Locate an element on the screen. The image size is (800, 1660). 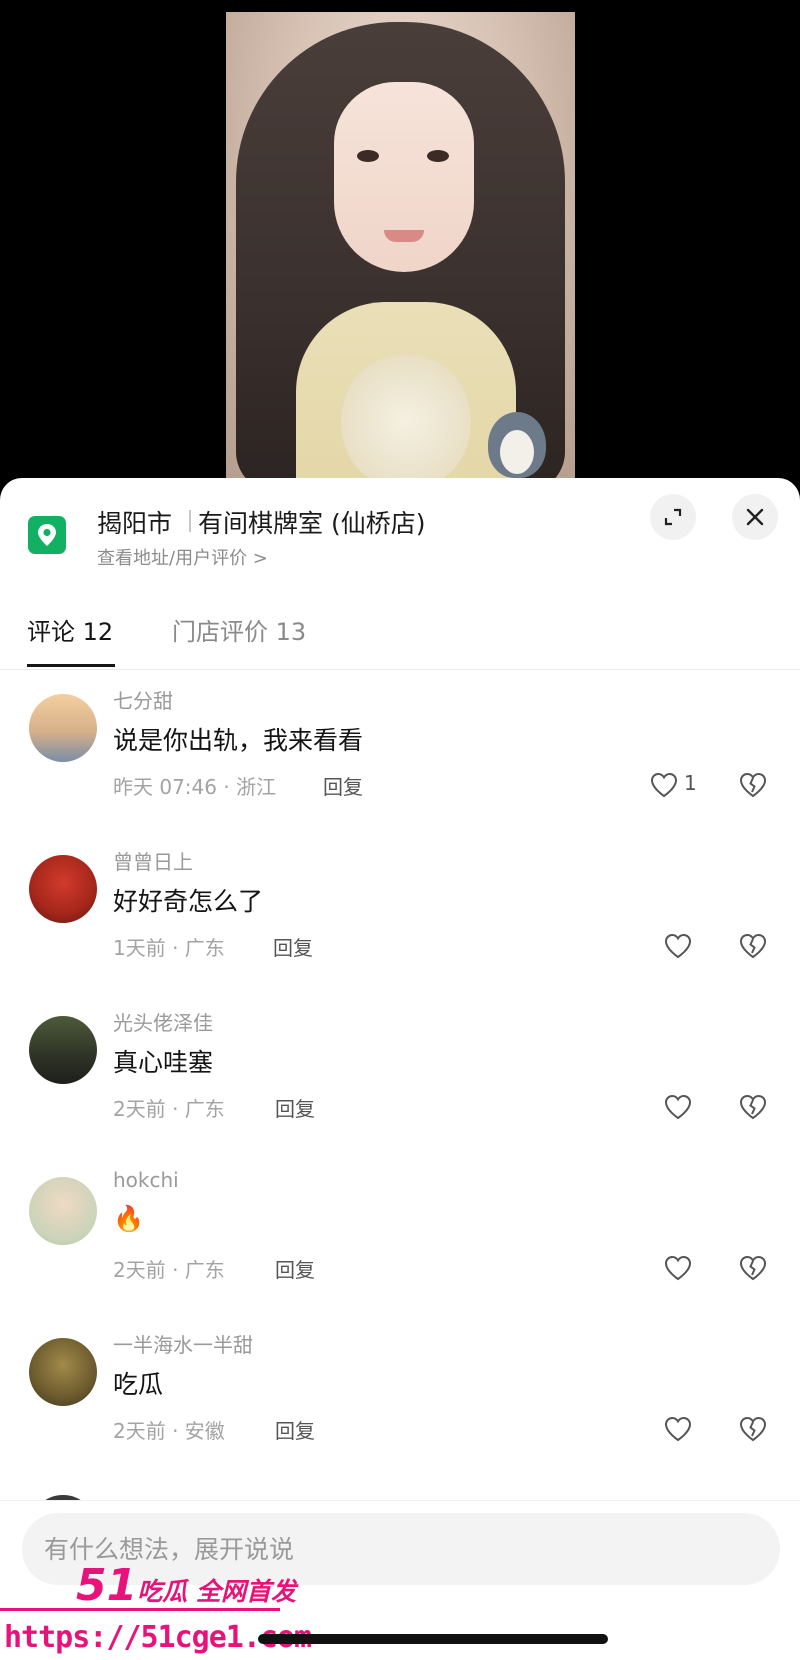
tab-comments: 评论 12 is located at coordinates (70, 629).